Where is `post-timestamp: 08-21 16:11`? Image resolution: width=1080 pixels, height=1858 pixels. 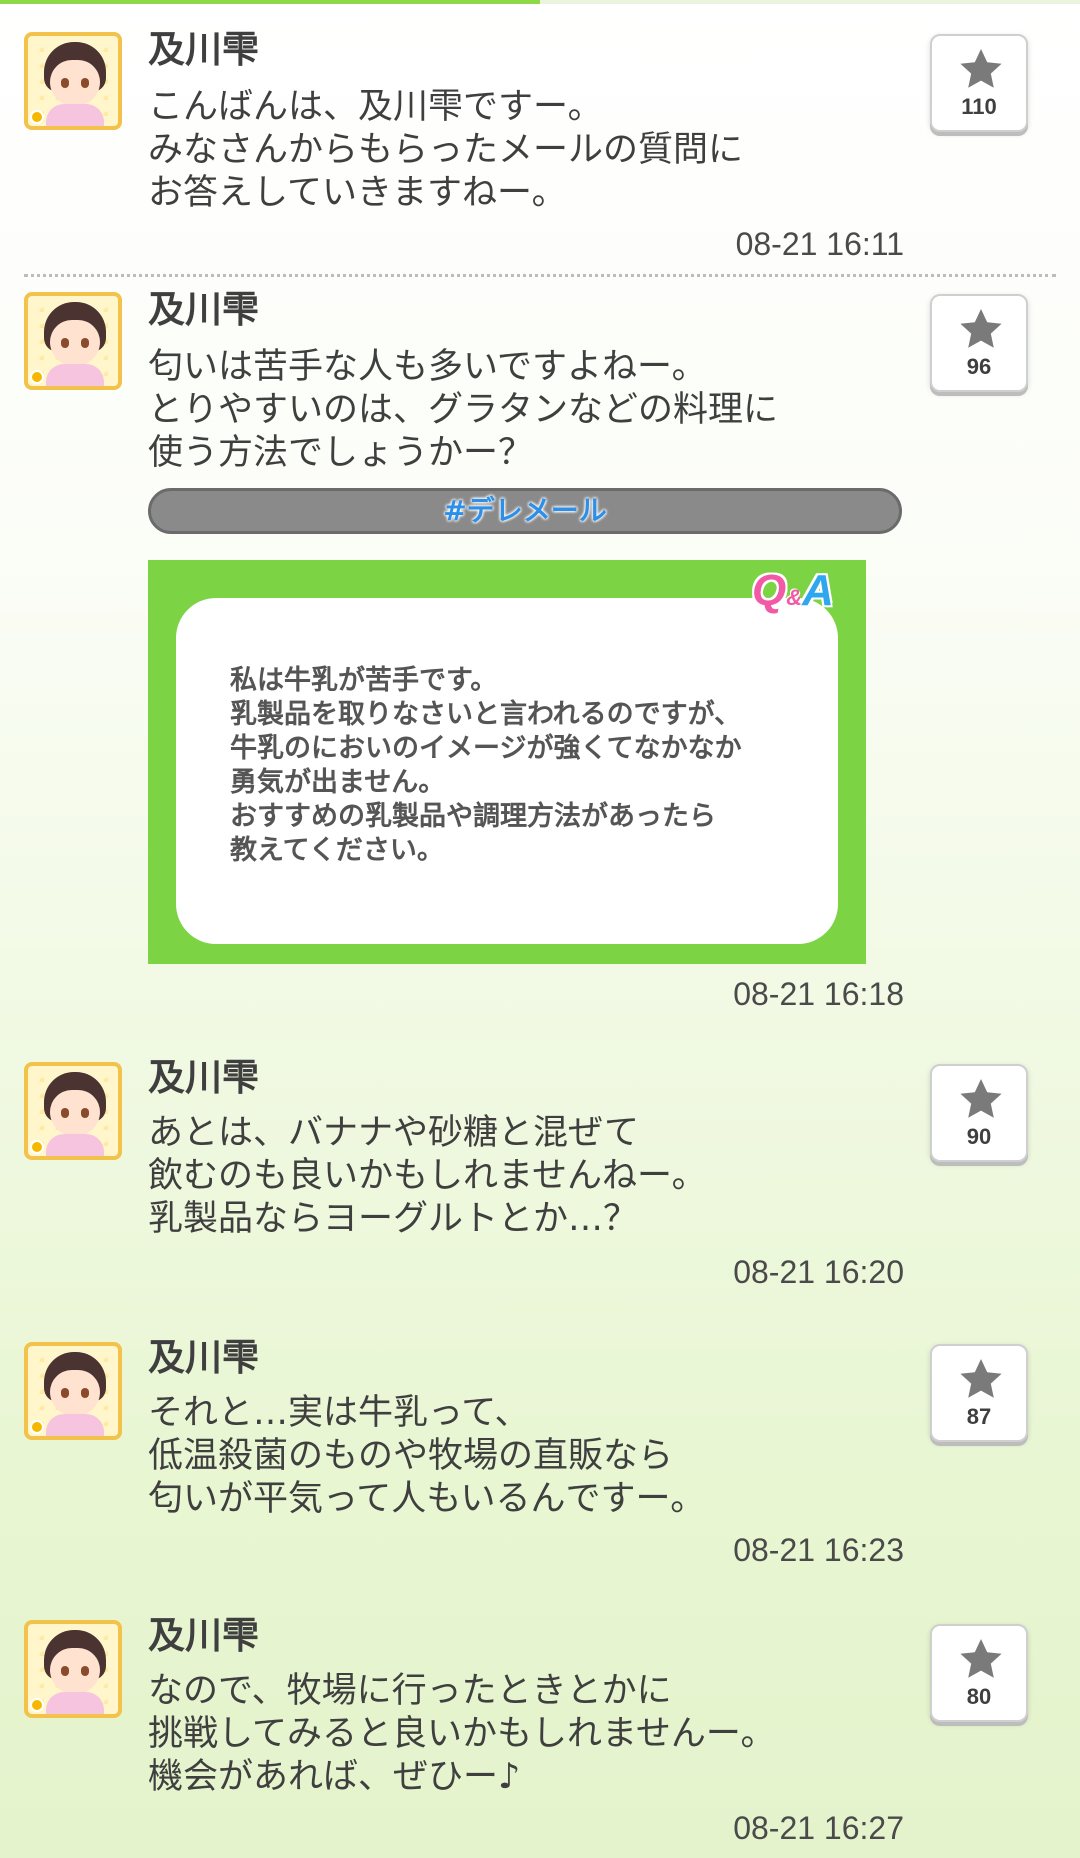 post-timestamp: 08-21 16:11 is located at coordinates (819, 244).